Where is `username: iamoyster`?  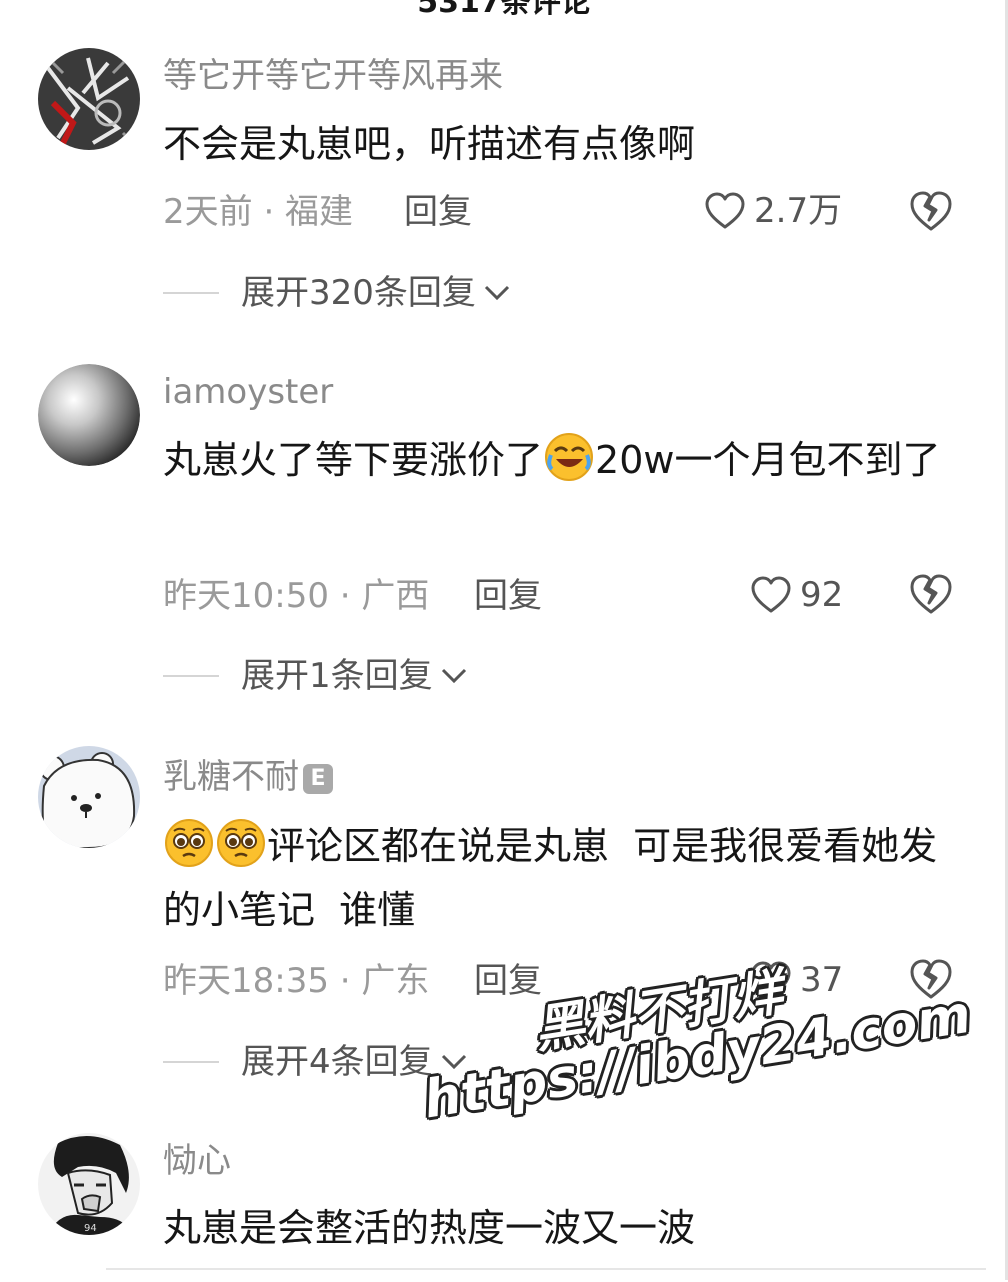
username: iamoyster is located at coordinates (248, 392).